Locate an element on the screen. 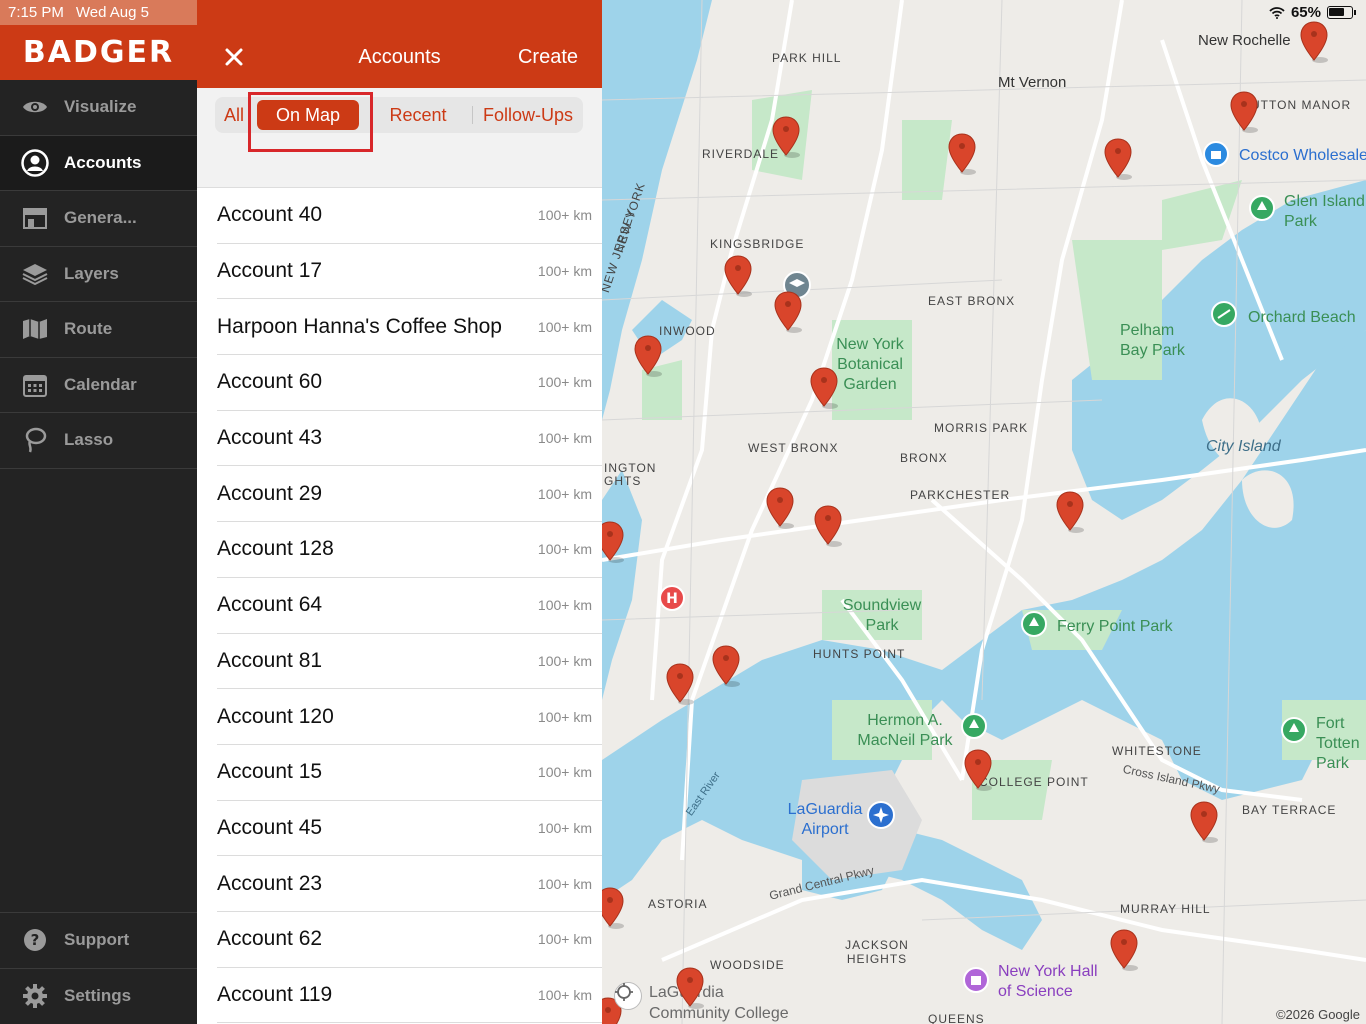  battery-tip is located at coordinates (1355, 12).